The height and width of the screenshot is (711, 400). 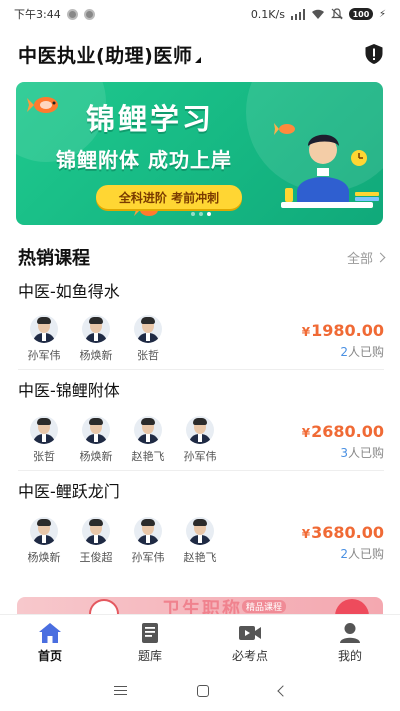 What do you see at coordinates (69, 291) in the screenshot?
I see `course-title: 中医-如鱼得水` at bounding box center [69, 291].